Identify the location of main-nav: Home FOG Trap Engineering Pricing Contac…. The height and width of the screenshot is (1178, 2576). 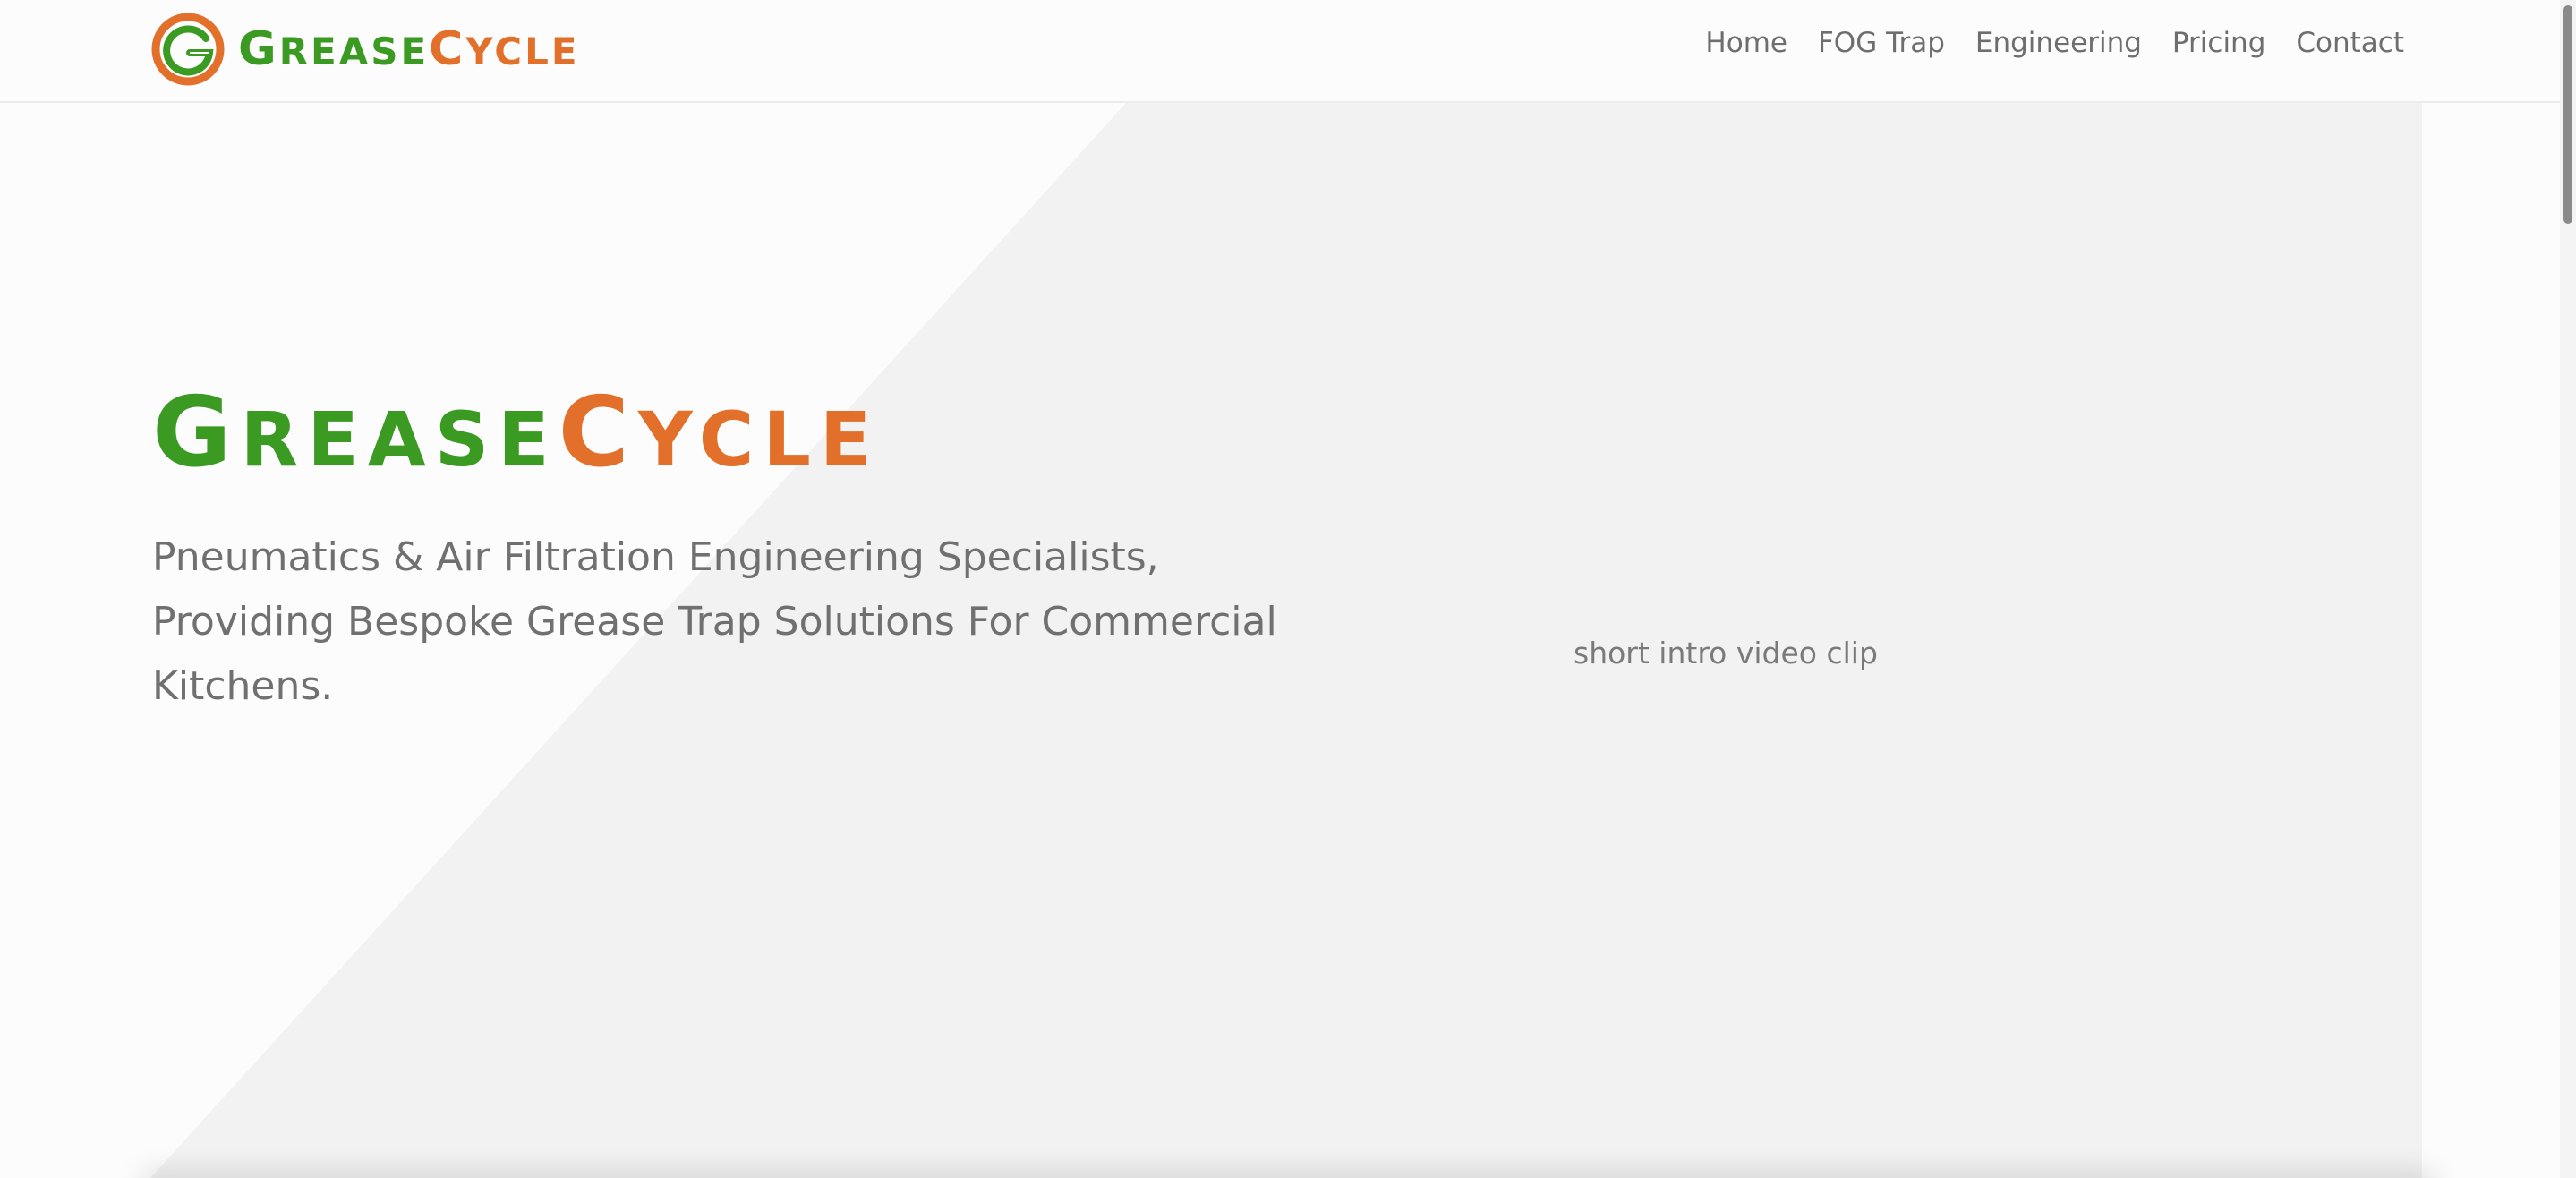
(2039, 43).